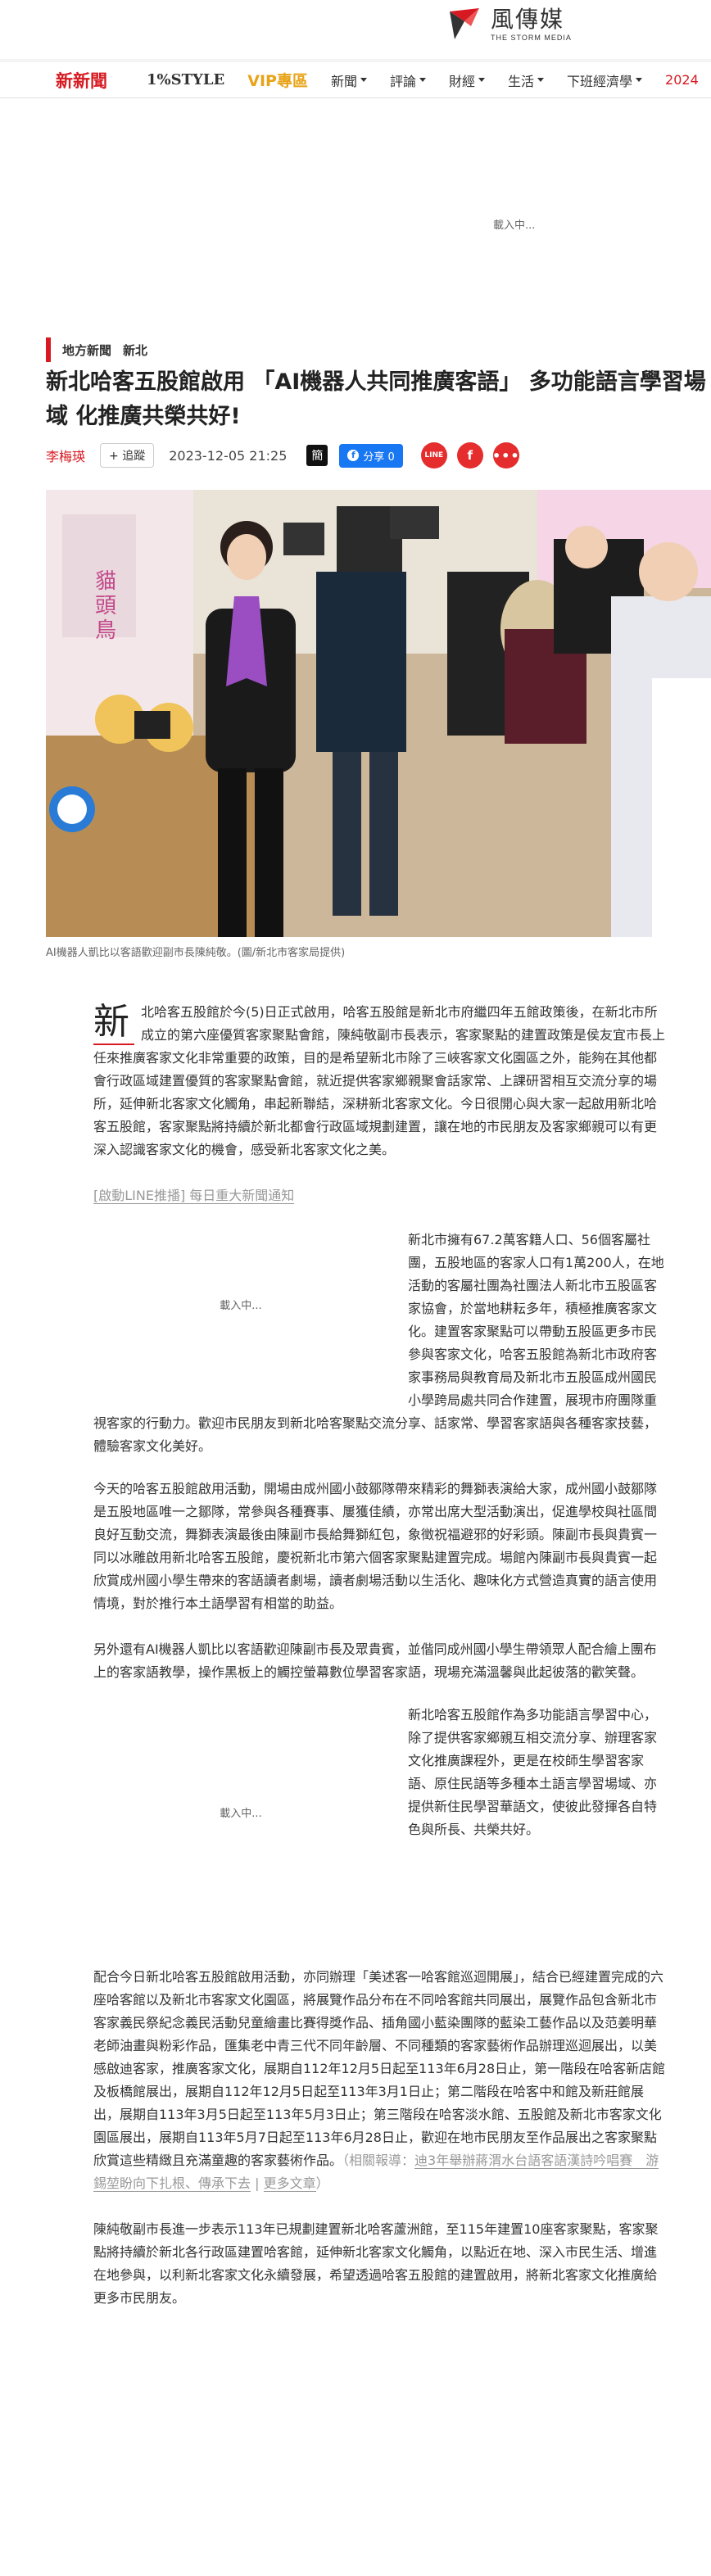  I want to click on site-header: 風傳媒 THE STORM MEDIA, so click(355, 29).